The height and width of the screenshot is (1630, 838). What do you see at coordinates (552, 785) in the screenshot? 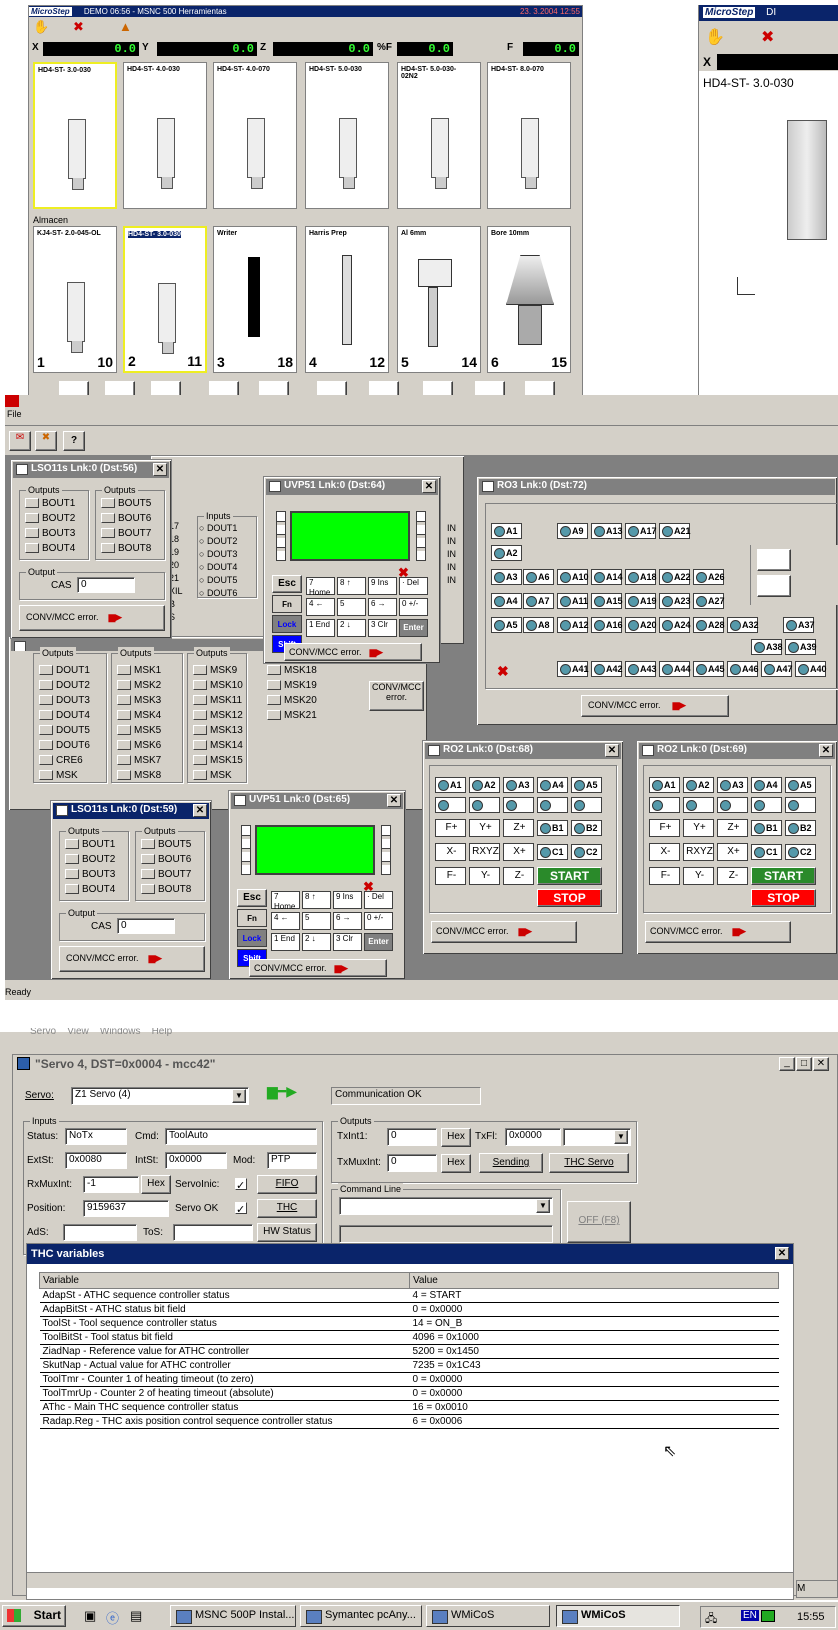
I see `ro2-a4: A4` at bounding box center [552, 785].